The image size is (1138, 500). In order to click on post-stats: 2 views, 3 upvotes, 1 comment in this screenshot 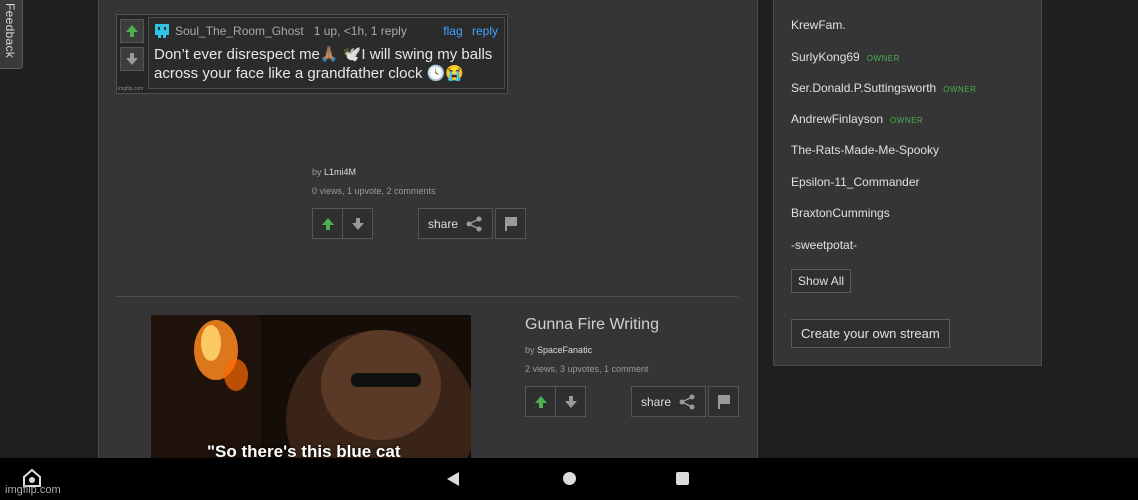, I will do `click(587, 369)`.